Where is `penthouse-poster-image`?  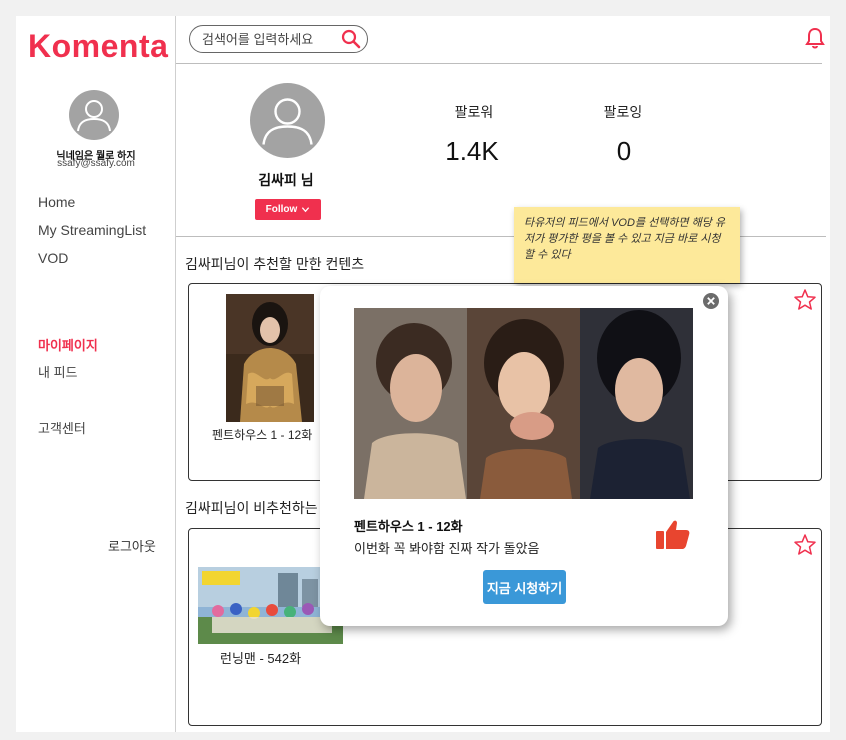 penthouse-poster-image is located at coordinates (270, 358).